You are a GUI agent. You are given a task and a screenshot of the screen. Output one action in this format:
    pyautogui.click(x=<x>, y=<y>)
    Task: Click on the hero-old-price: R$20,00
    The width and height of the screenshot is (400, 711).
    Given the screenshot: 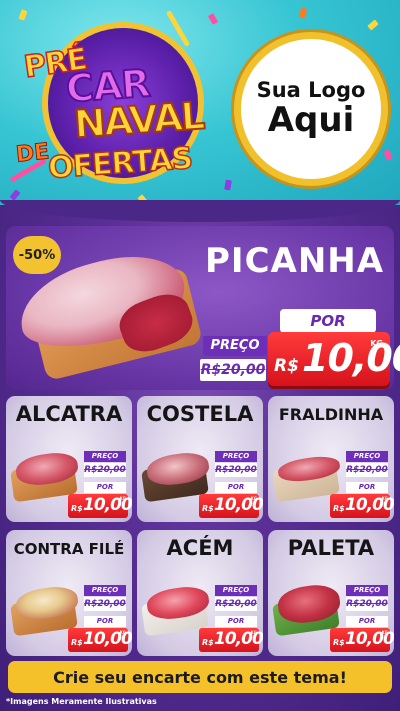 What is the action you would take?
    pyautogui.click(x=233, y=370)
    